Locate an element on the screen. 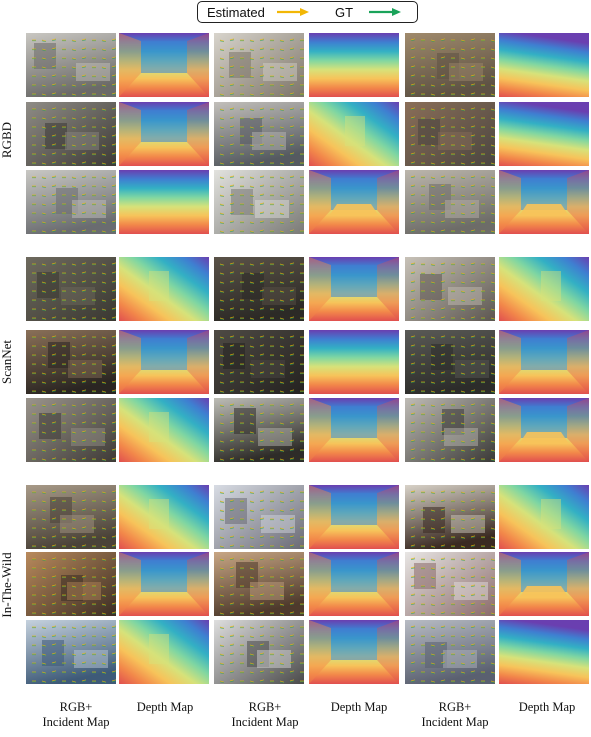 The height and width of the screenshot is (737, 591). legend-gt-label: GT is located at coordinates (344, 12).